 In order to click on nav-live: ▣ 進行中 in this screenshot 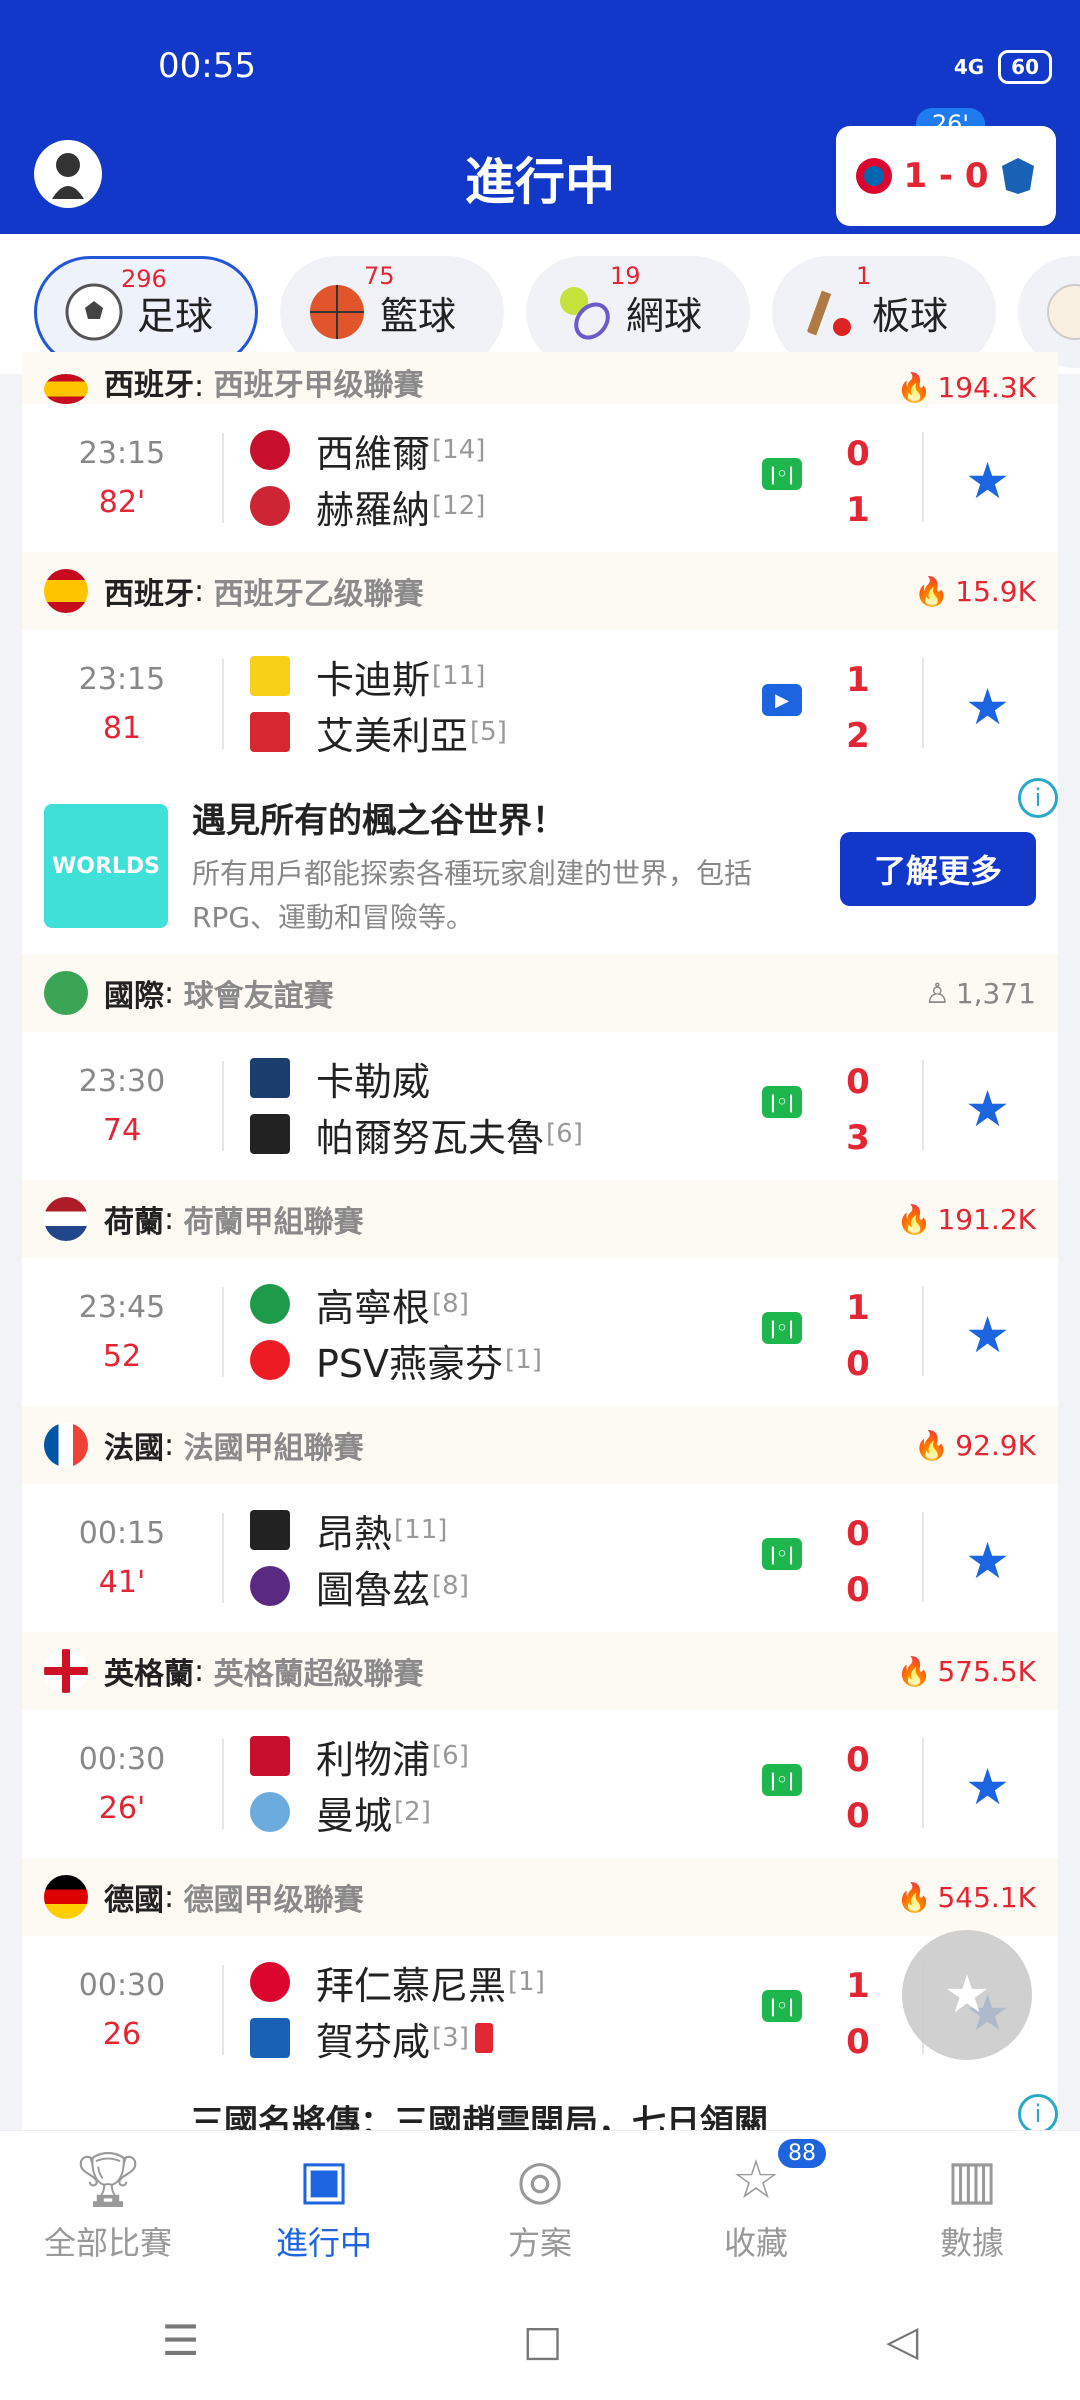, I will do `click(324, 2205)`.